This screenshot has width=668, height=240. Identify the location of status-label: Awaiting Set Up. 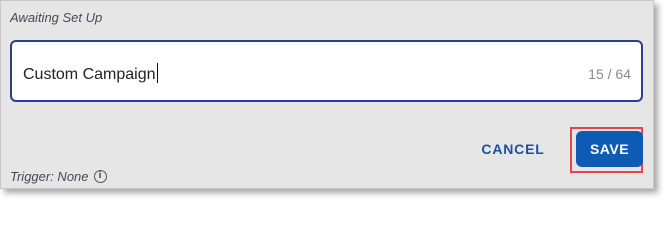
(56, 17).